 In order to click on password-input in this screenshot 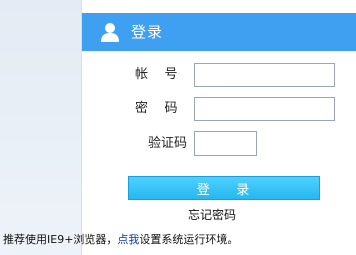, I will do `click(264, 109)`.